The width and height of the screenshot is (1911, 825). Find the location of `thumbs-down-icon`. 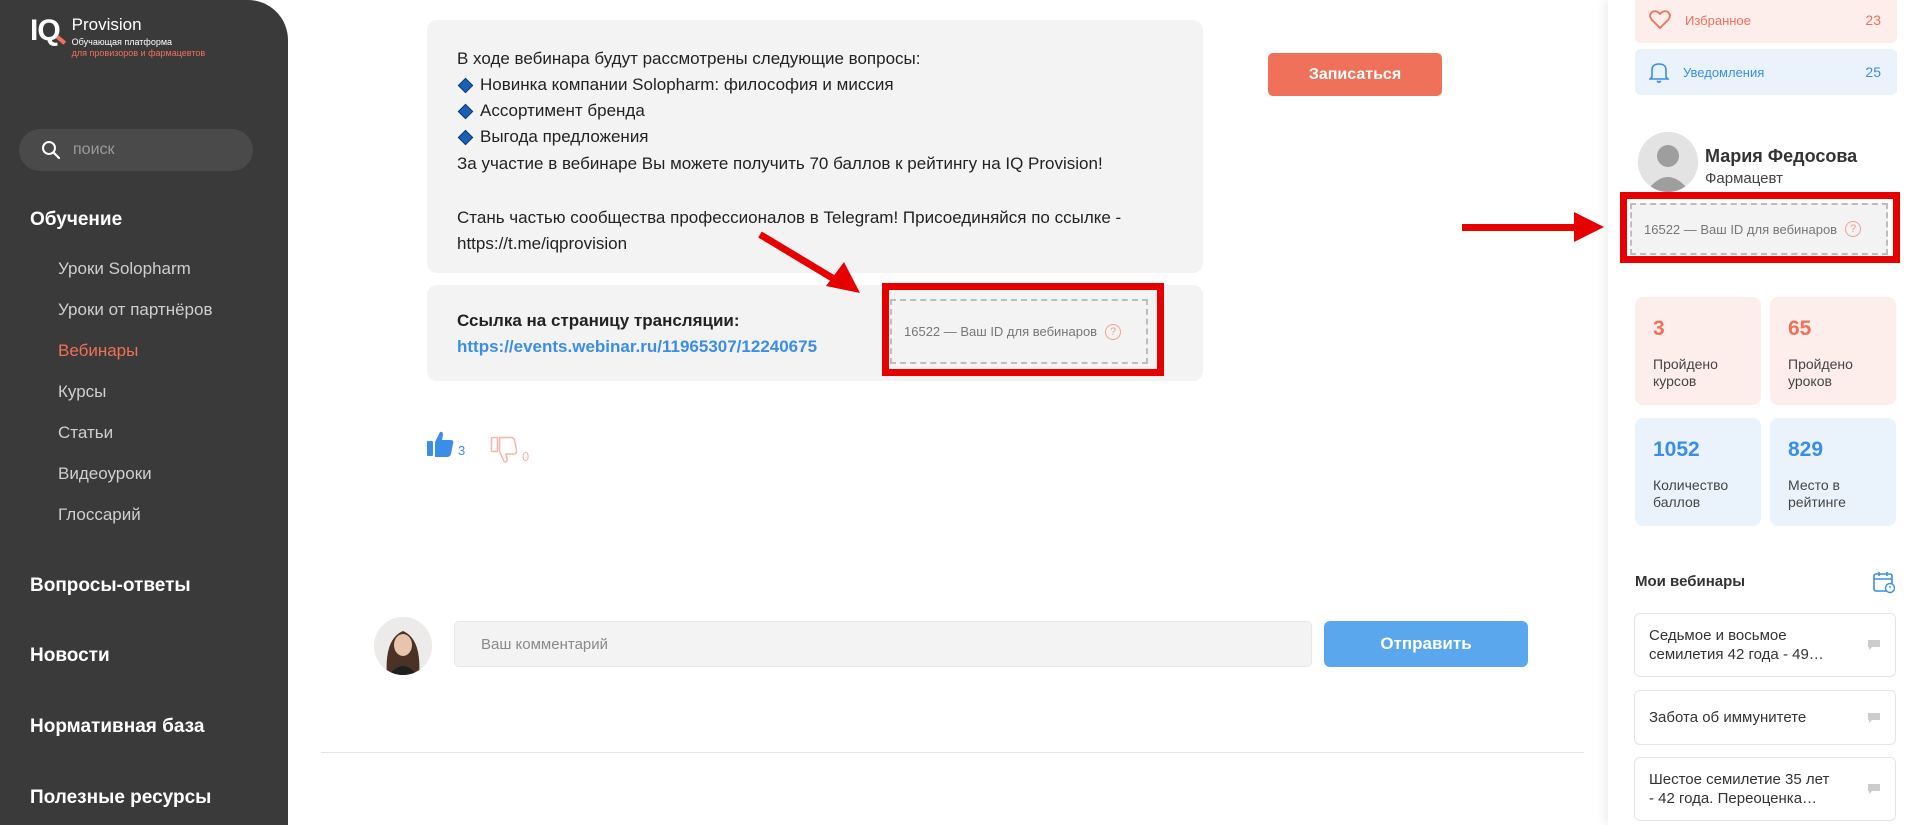

thumbs-down-icon is located at coordinates (504, 449).